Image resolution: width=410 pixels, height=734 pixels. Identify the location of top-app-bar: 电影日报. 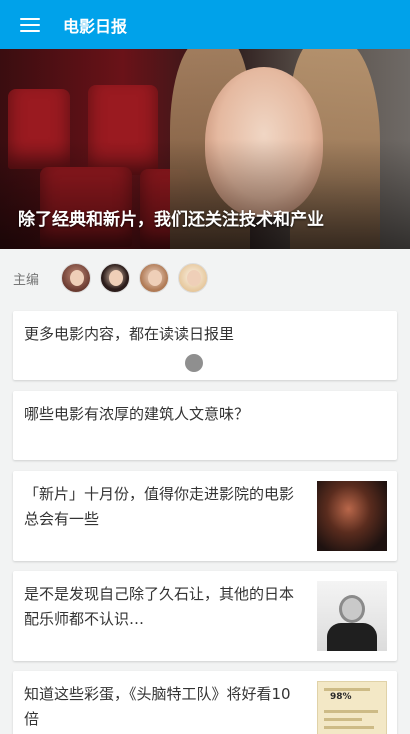
(205, 24).